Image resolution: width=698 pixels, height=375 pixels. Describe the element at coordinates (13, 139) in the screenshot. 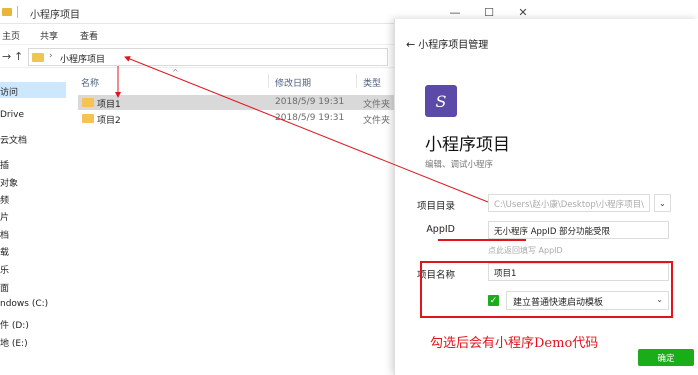

I see `sidebar-item-cloud-docs: 云文档` at that location.